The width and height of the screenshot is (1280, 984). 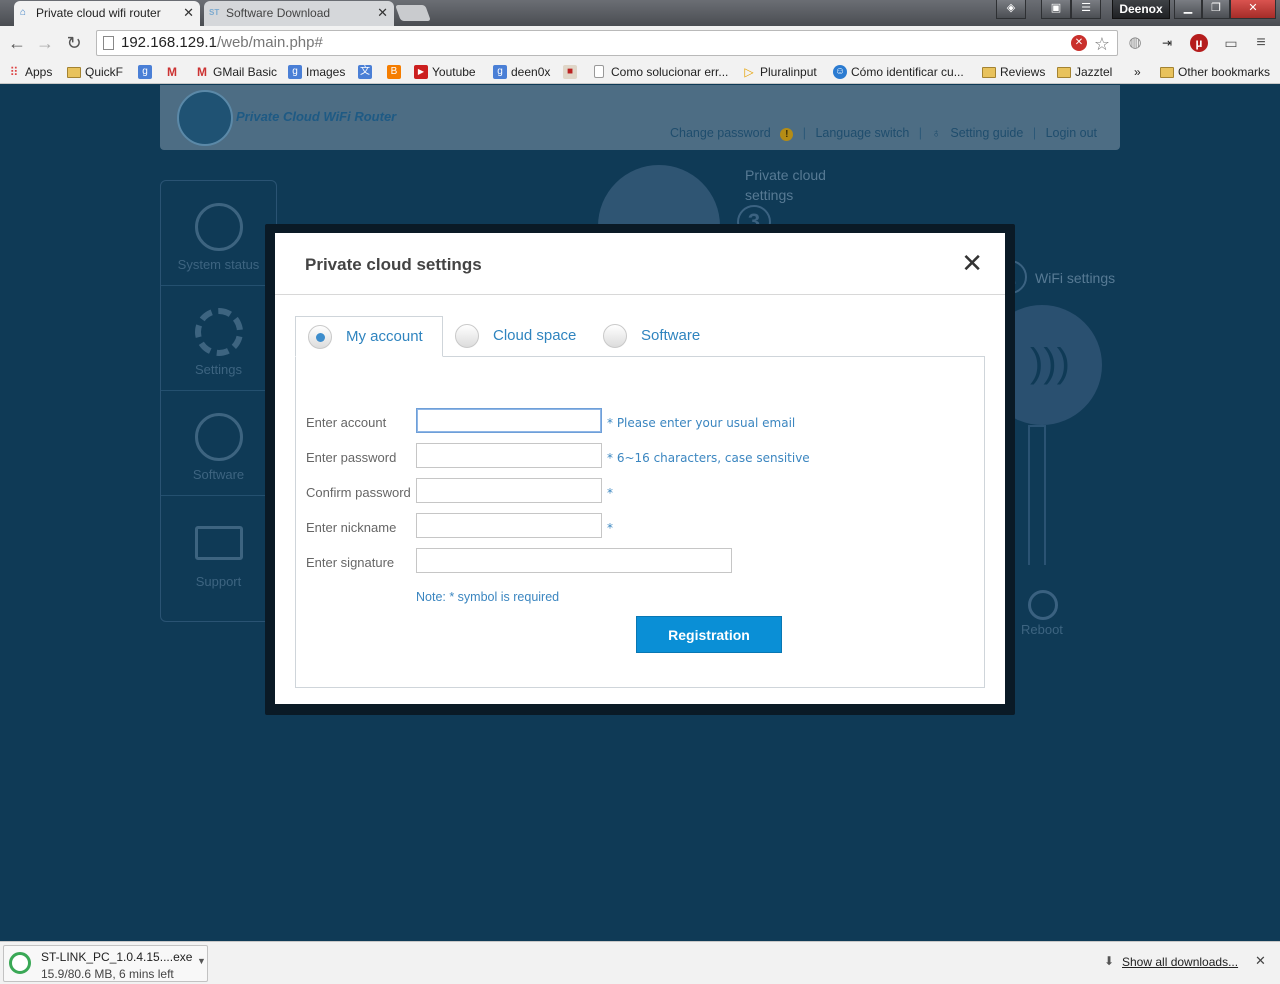 I want to click on download-filename: ST-LINK_PC_1.0.4.15....exe, so click(x=117, y=957).